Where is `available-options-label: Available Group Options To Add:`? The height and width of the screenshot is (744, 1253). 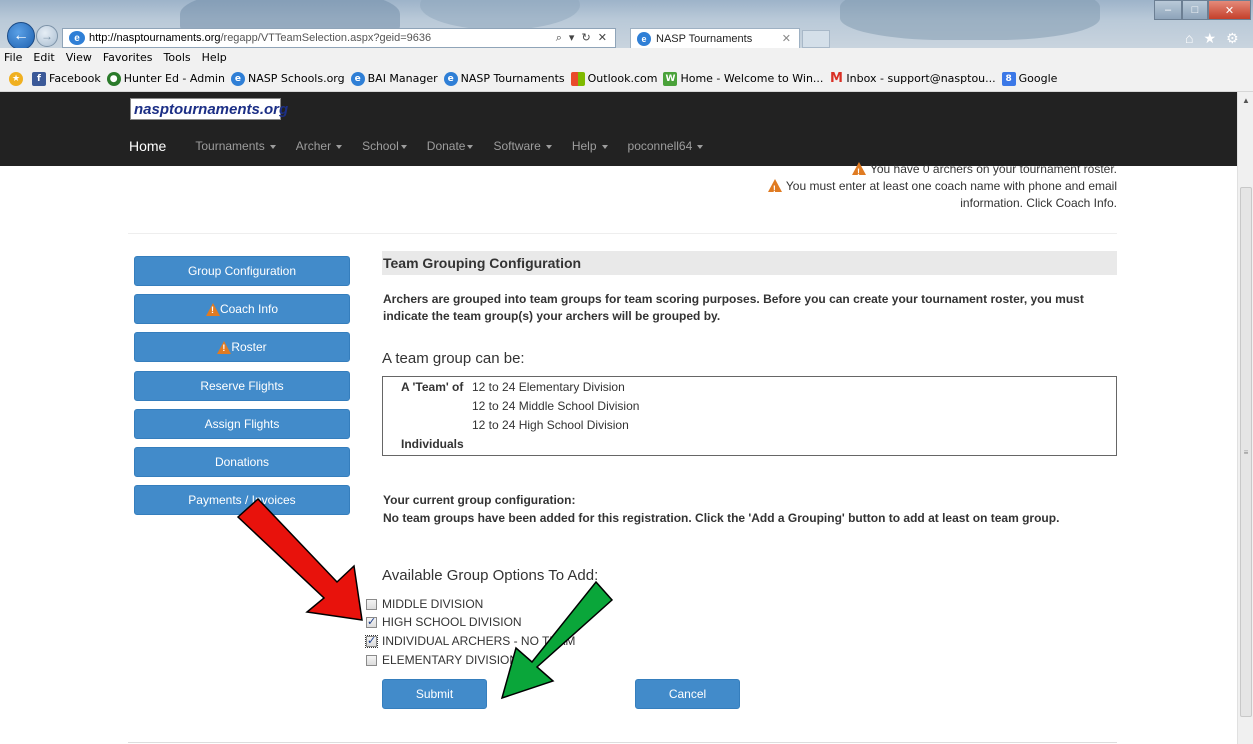 available-options-label: Available Group Options To Add: is located at coordinates (490, 575).